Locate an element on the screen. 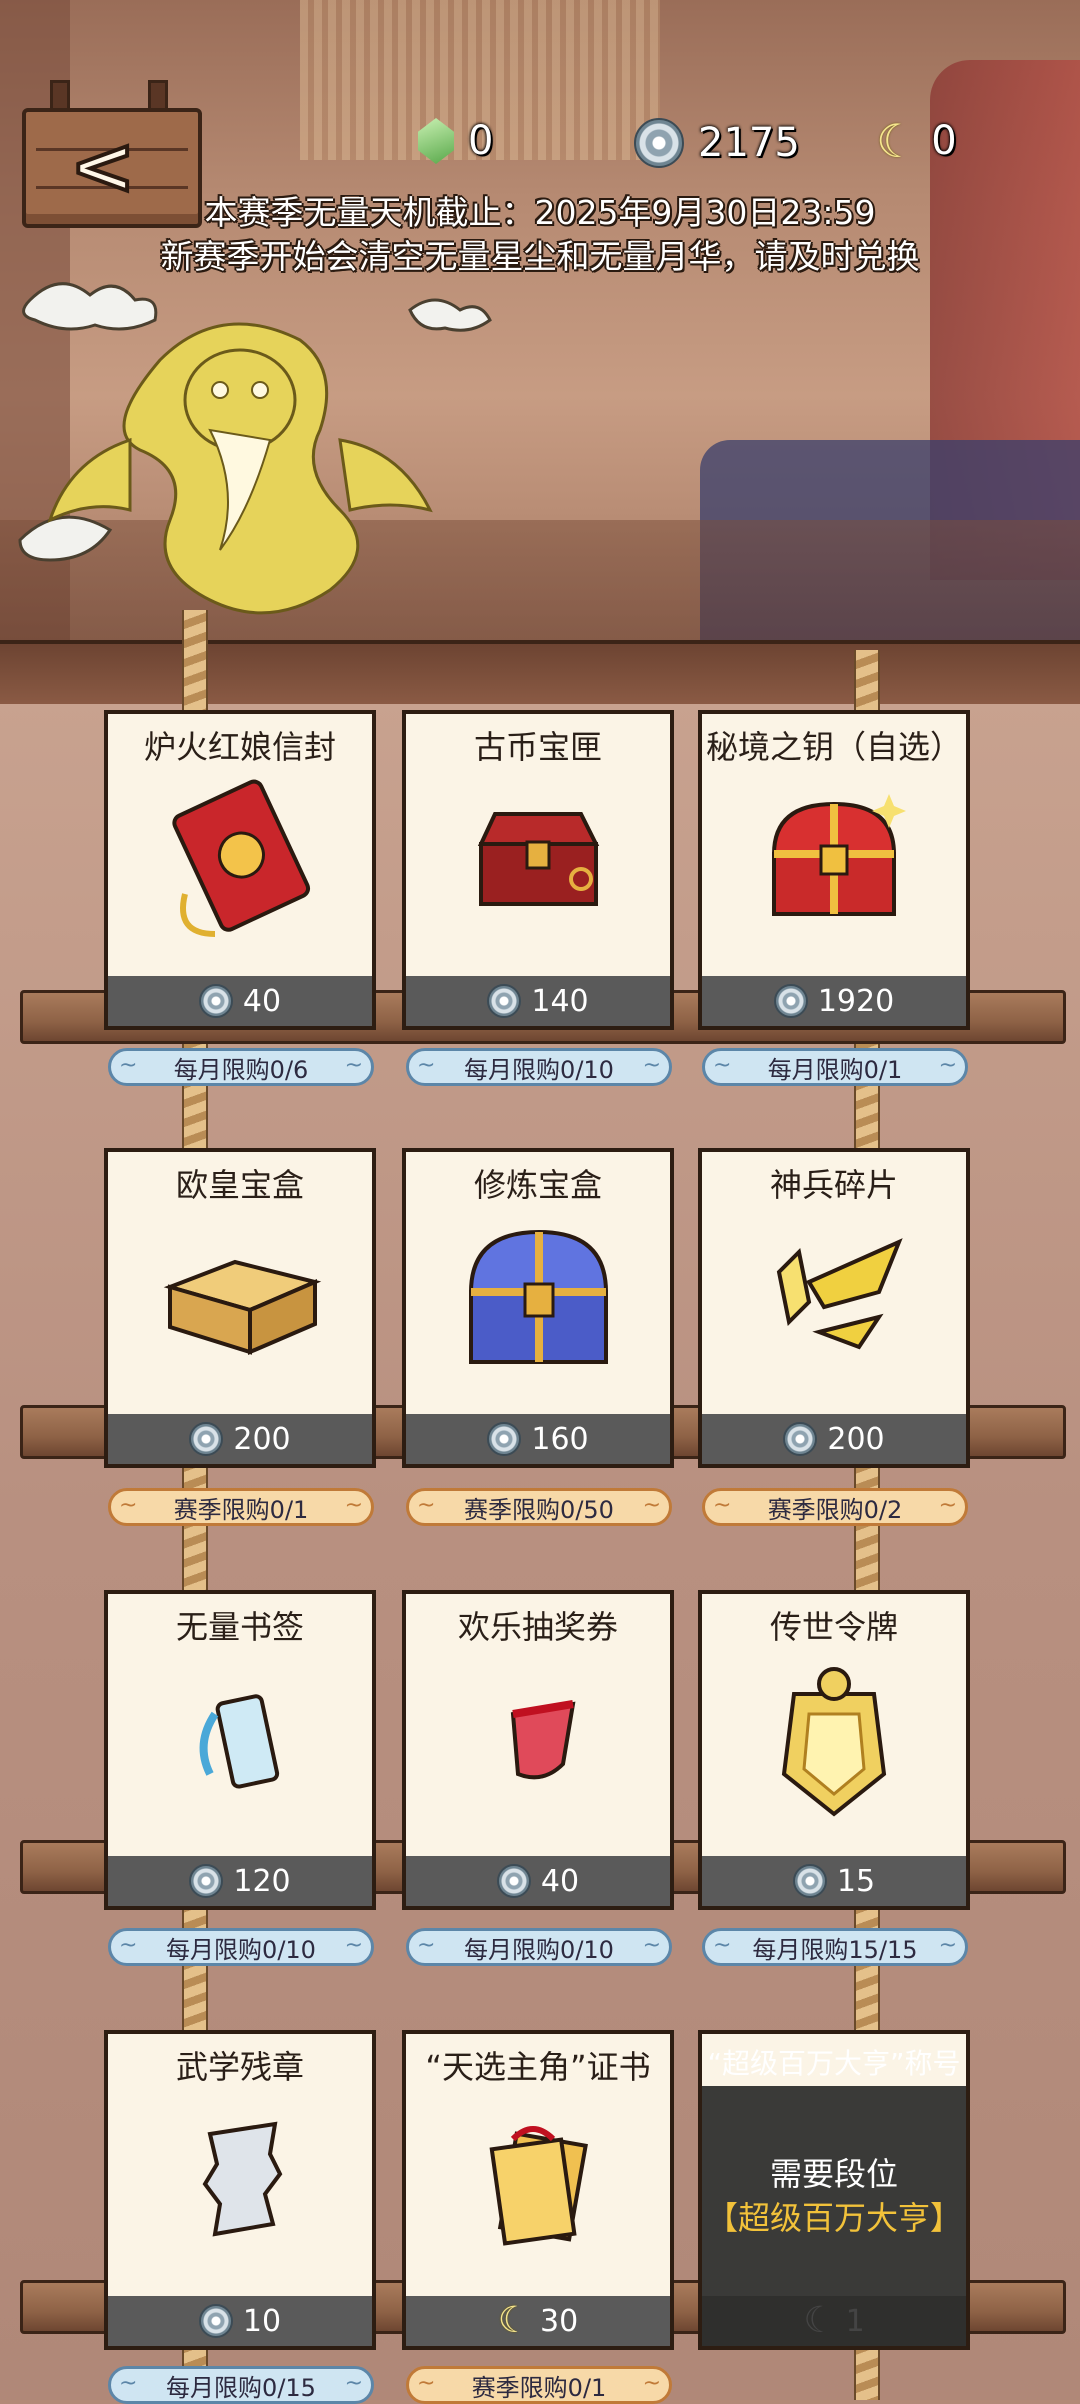 Image resolution: width=1080 pixels, height=2404 pixels. shop-item-card: 炉火红娘信封 40 is located at coordinates (240, 870).